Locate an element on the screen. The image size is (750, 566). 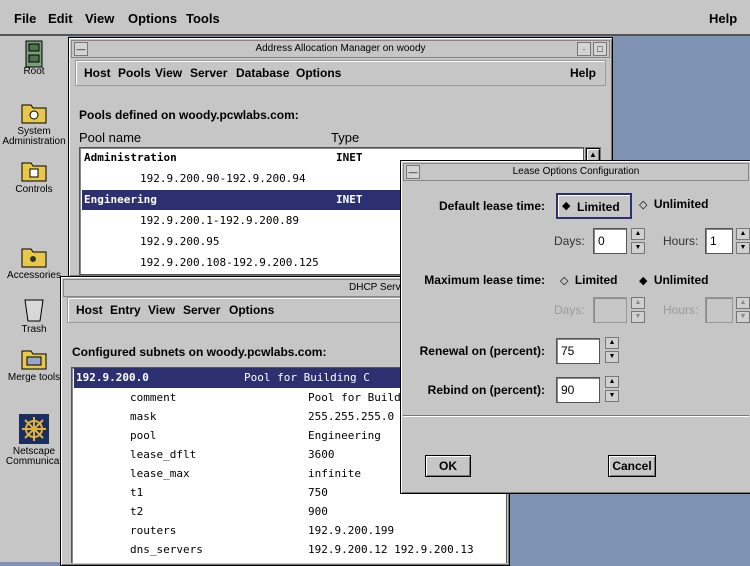
subnet-entry-row: t2 900 is located at coordinates (289, 511).